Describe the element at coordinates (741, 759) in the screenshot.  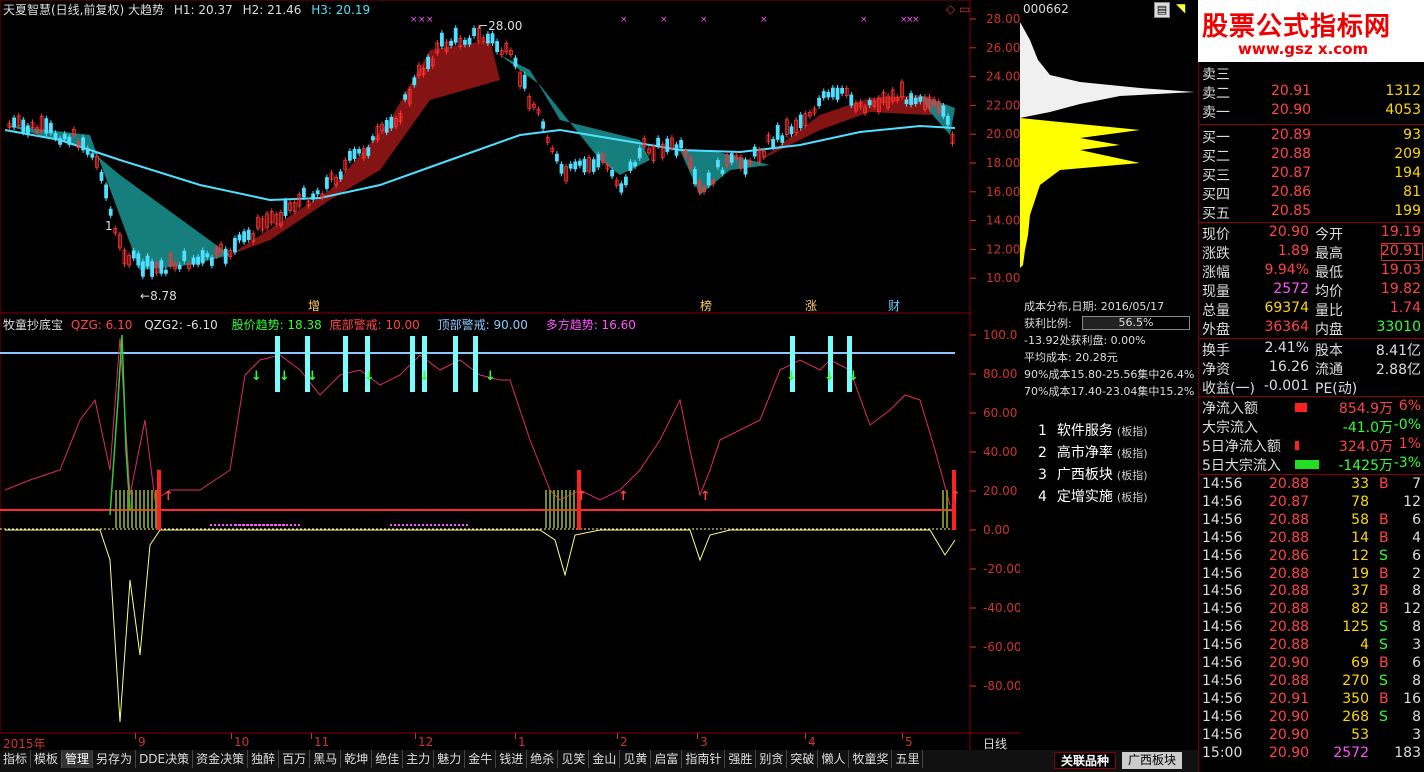
I see `tab-21: 强胜` at that location.